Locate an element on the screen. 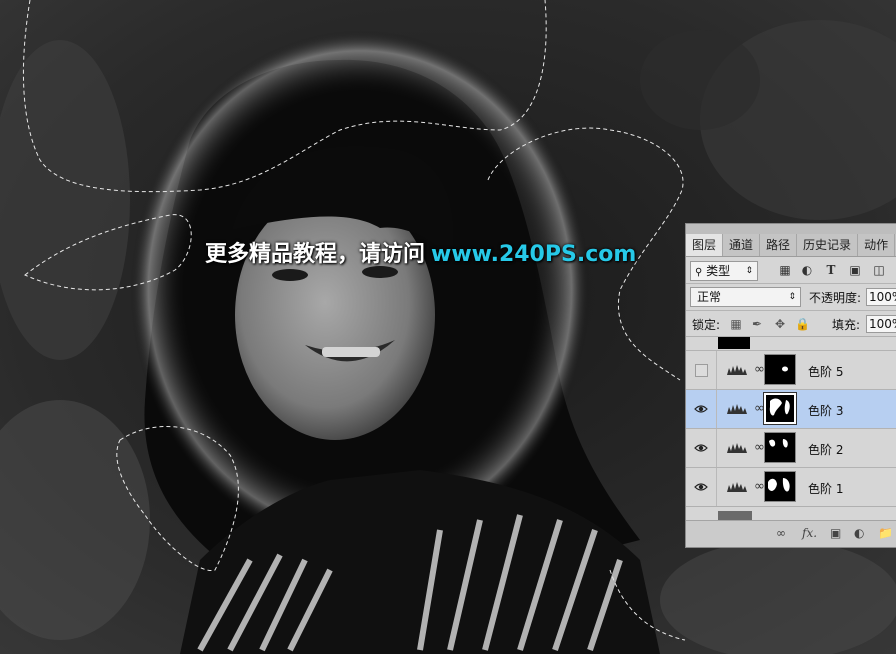 The height and width of the screenshot is (654, 896). visibility-toggle-off is located at coordinates (701, 370).